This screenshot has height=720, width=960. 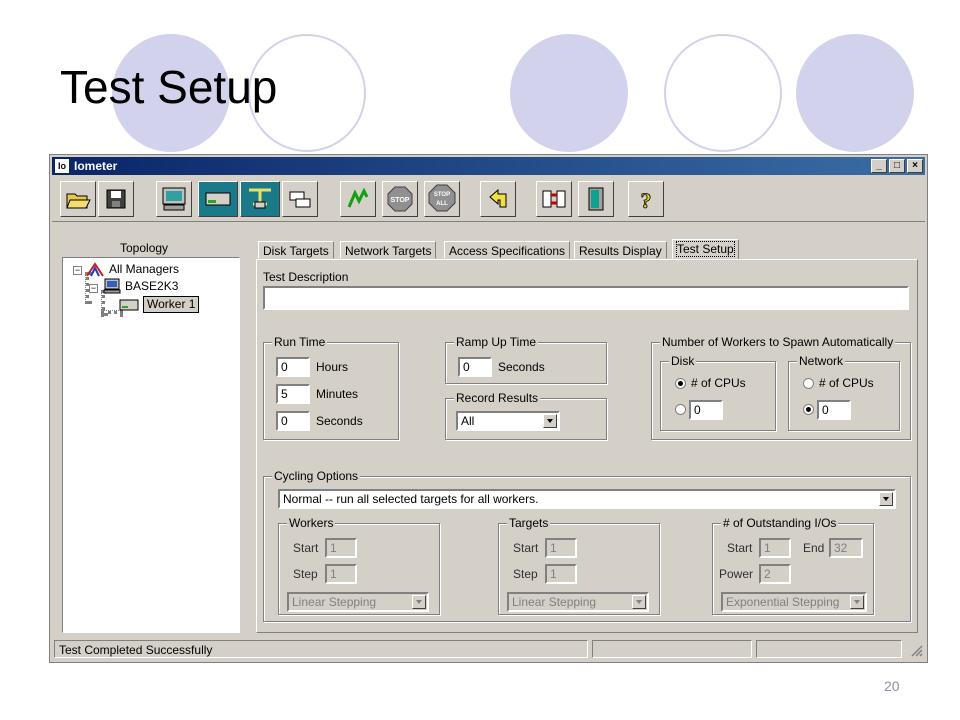 I want to click on duplicate-worker-button, so click(x=300, y=199).